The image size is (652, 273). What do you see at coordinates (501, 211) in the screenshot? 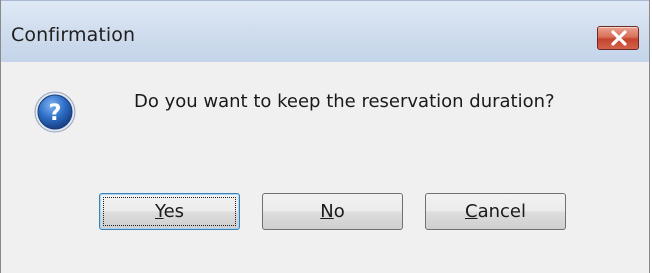
I see `cancel-label: ancel` at bounding box center [501, 211].